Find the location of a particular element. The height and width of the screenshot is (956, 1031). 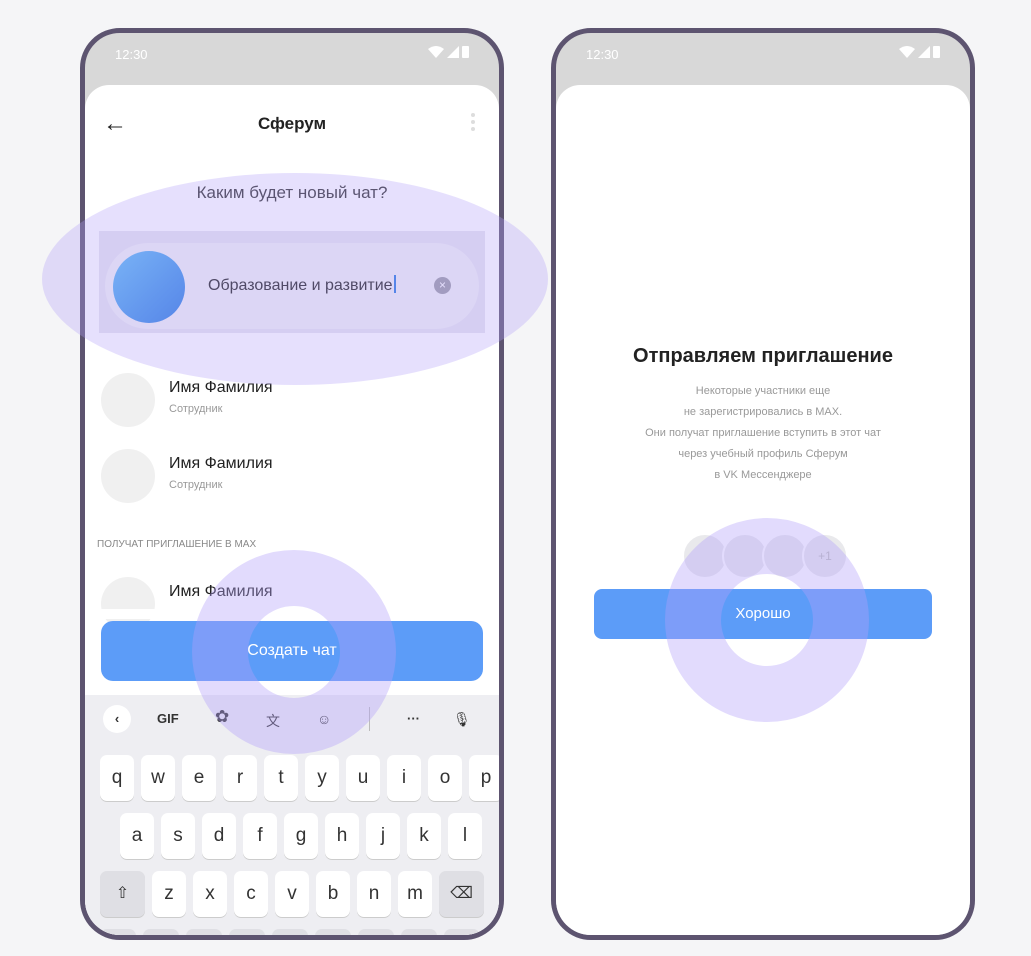

modal-line: в VK Мессенджере is located at coordinates (763, 475).